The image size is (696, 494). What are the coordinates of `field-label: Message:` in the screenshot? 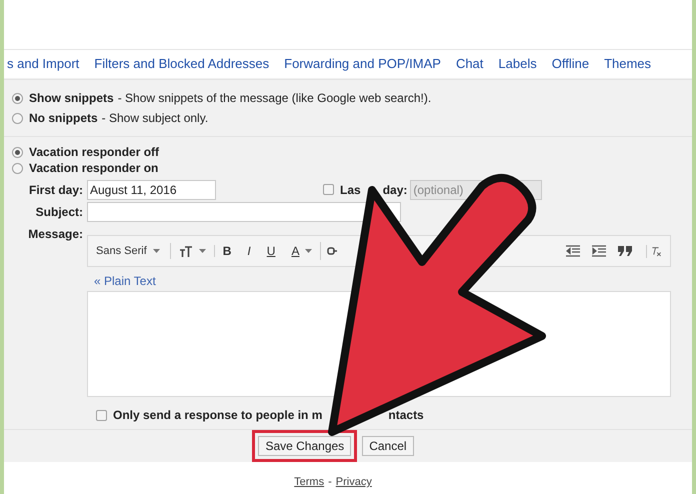 It's located at (55, 234).